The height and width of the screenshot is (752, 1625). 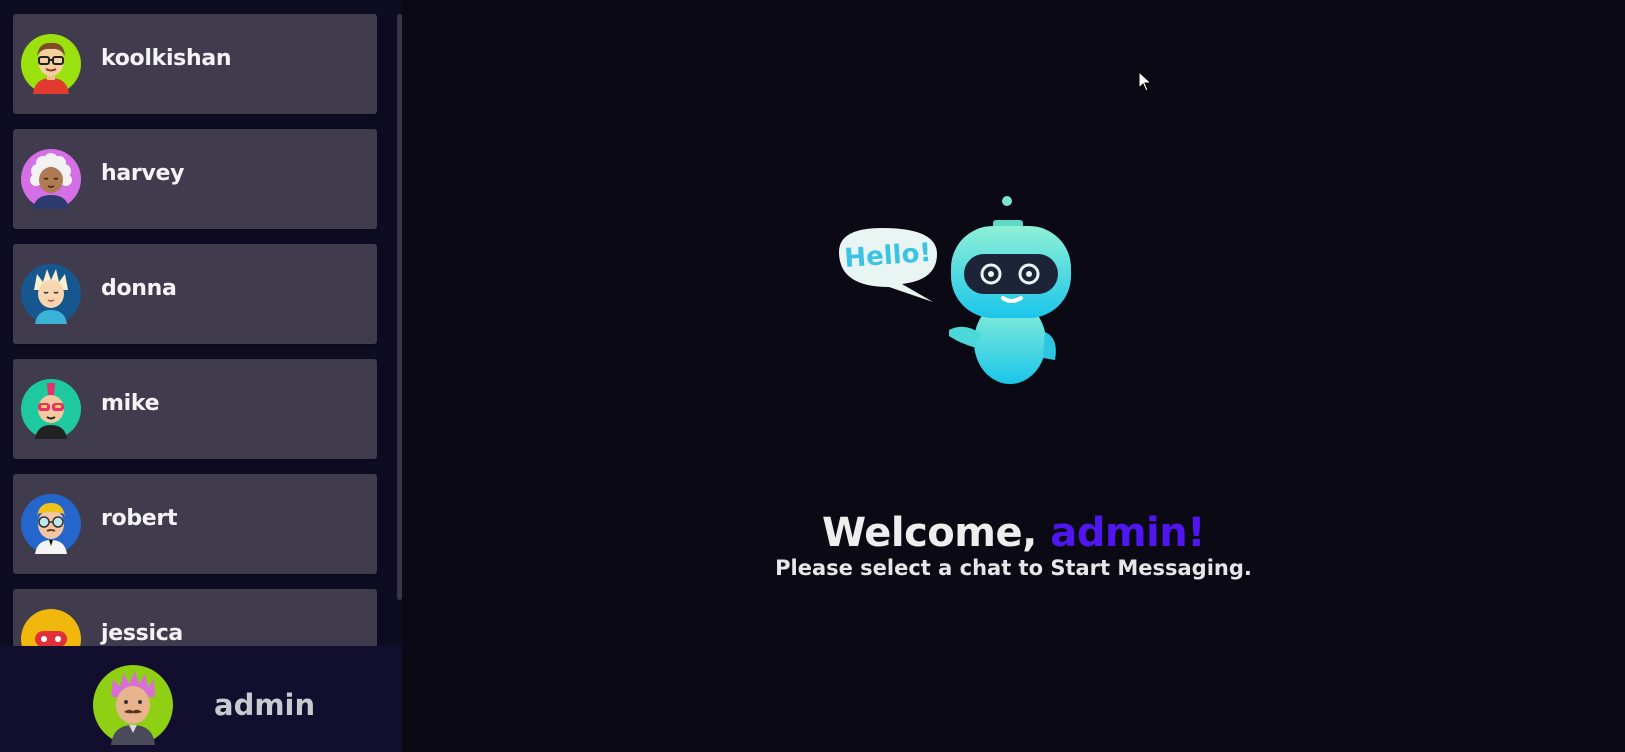 I want to click on contact-item-jessica: jessica, so click(x=195, y=617).